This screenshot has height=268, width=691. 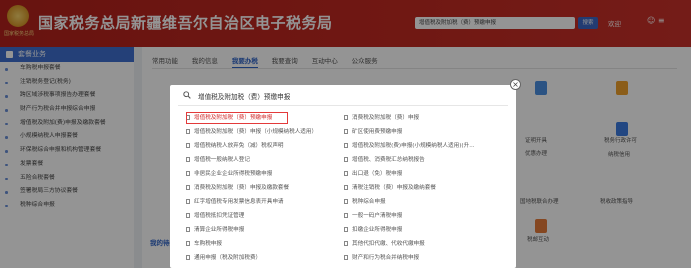 I want to click on result-item: 财产和行为税合并纳税申报, so click(x=426, y=258).